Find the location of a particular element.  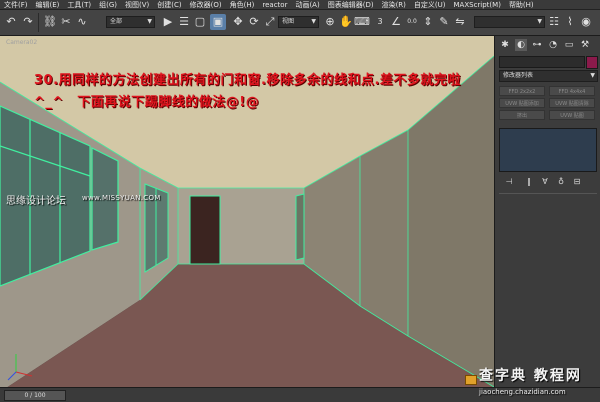

undo-icon: ↶ is located at coordinates (11, 22).